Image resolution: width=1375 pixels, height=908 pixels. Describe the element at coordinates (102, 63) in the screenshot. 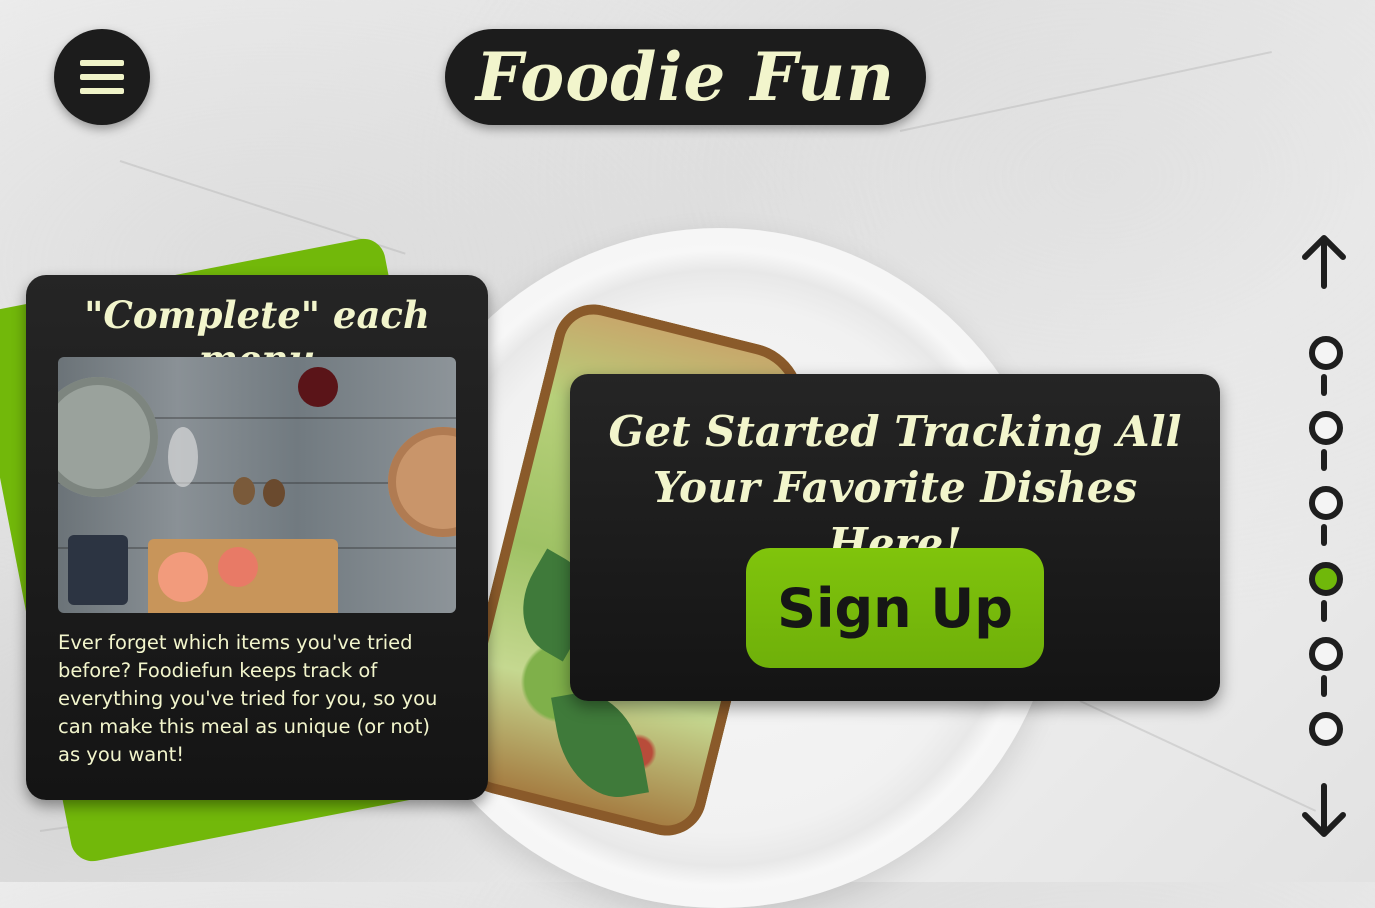

I see `hamburger-menu-icon` at that location.